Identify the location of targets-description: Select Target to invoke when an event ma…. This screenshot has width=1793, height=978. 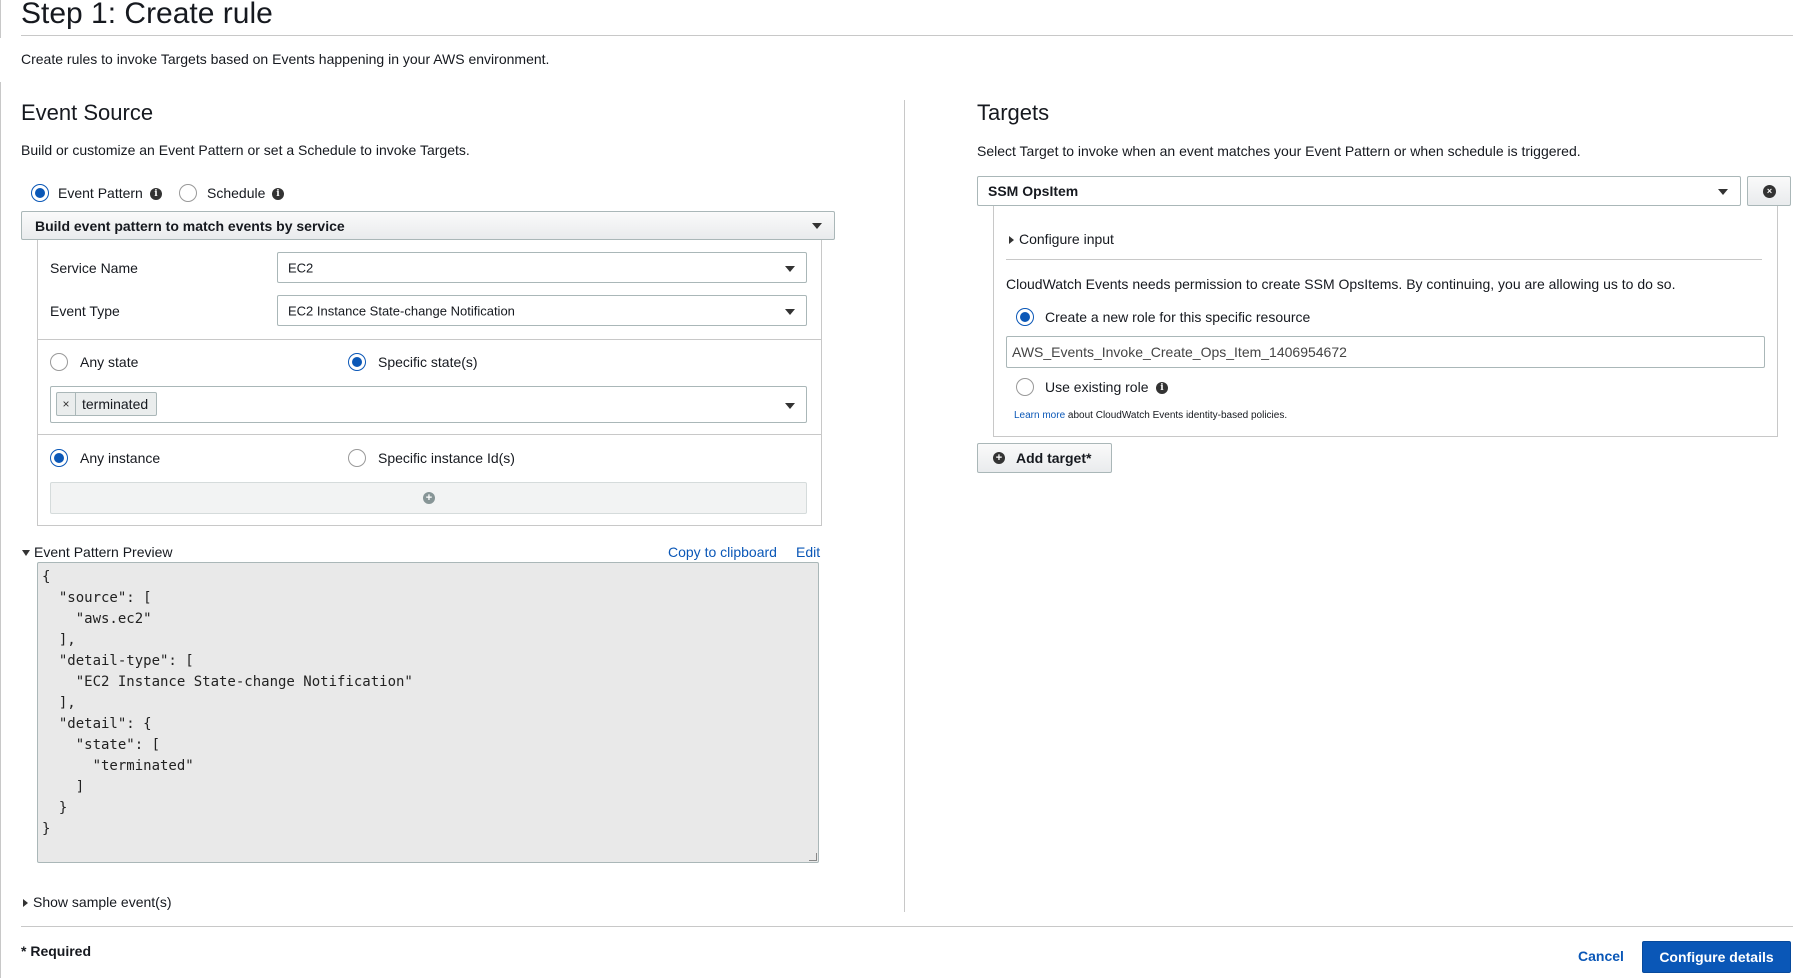
(1279, 151).